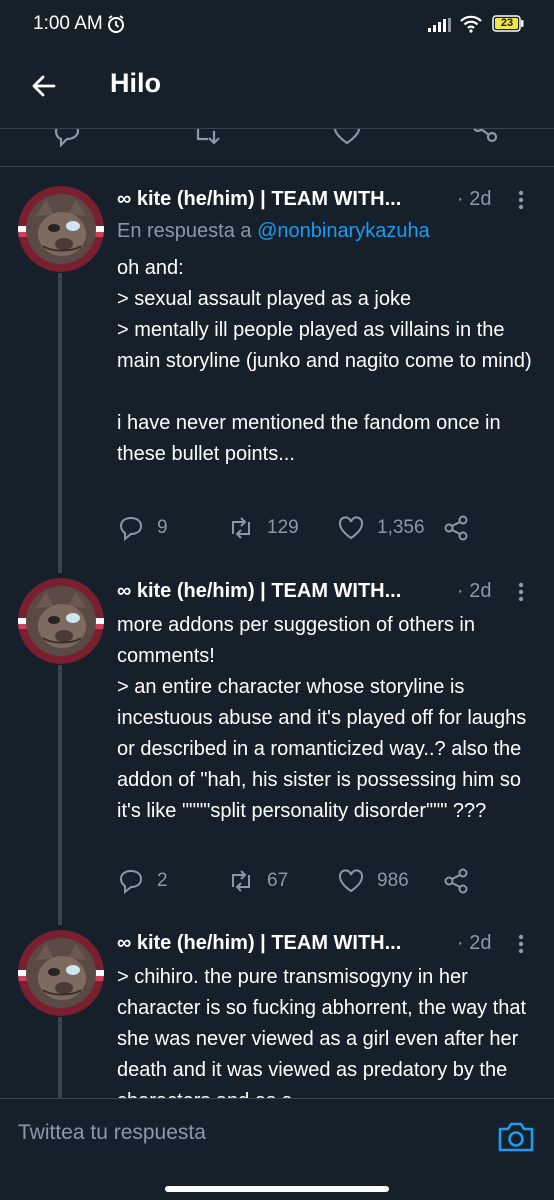 This screenshot has width=554, height=1200. I want to click on arrow-left-icon, so click(44, 86).